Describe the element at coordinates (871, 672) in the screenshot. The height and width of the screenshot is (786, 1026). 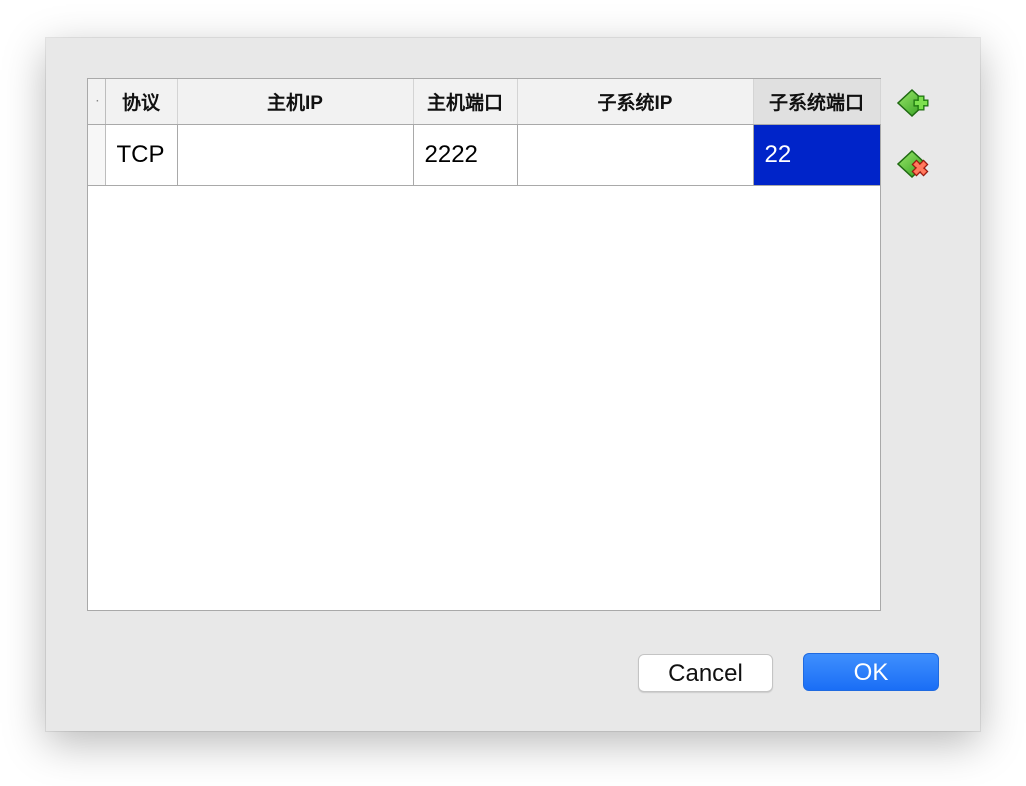
I see `ok-button: OK` at that location.